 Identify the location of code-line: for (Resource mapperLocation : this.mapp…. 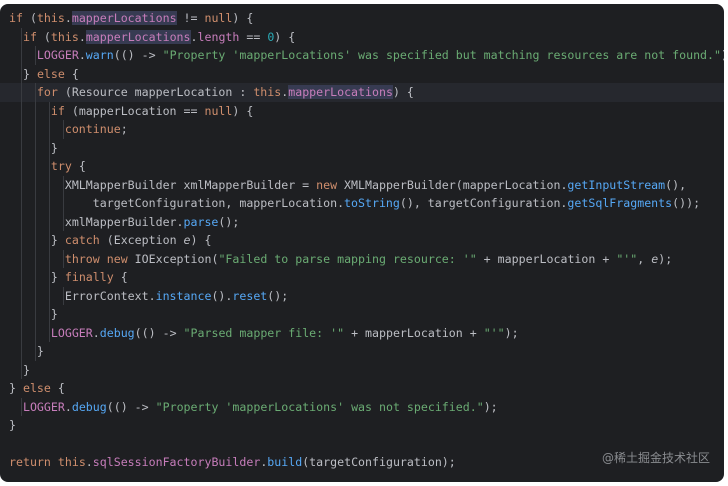
(362, 92).